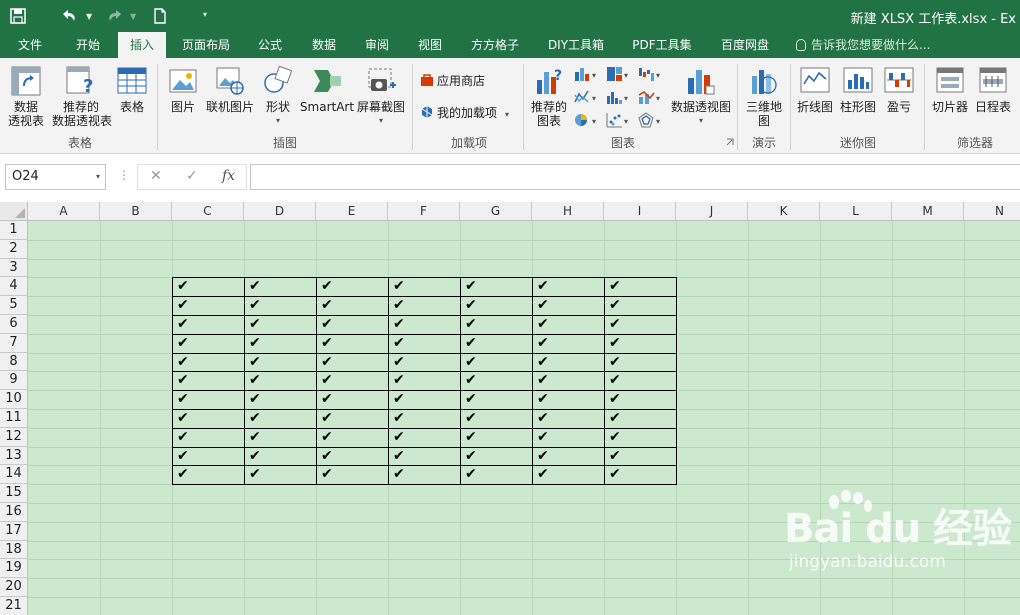  What do you see at coordinates (208, 456) in the screenshot?
I see `cell-c13: ✔` at bounding box center [208, 456].